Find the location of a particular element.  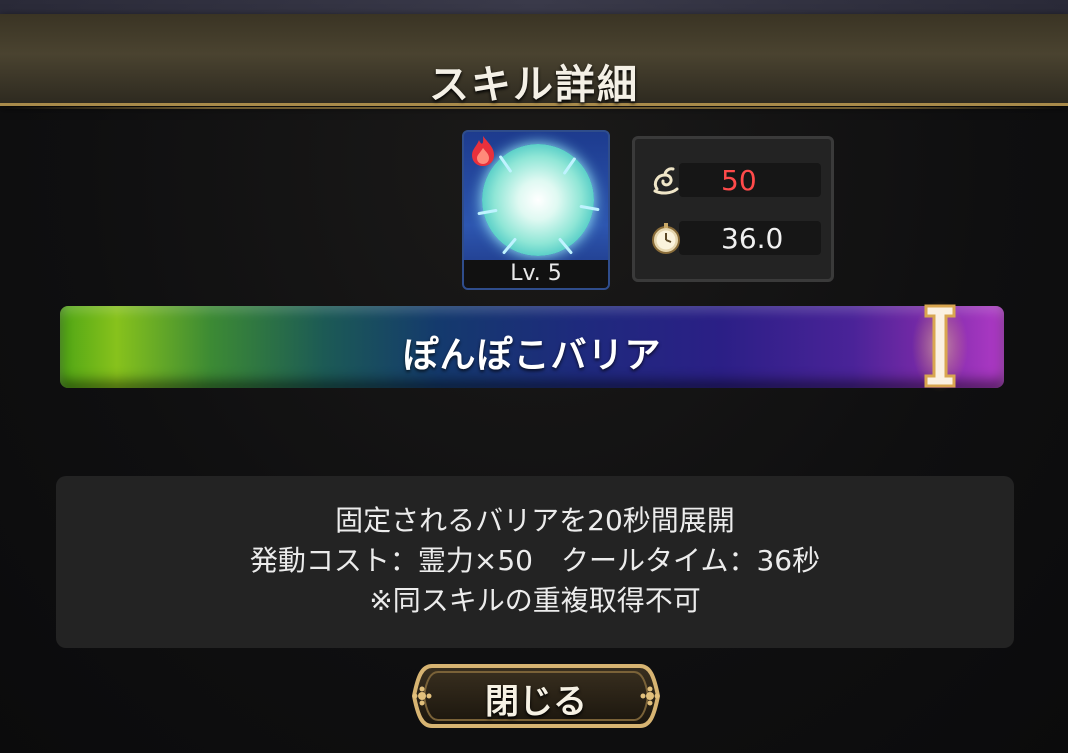

rank-one-icon is located at coordinates (940, 346).